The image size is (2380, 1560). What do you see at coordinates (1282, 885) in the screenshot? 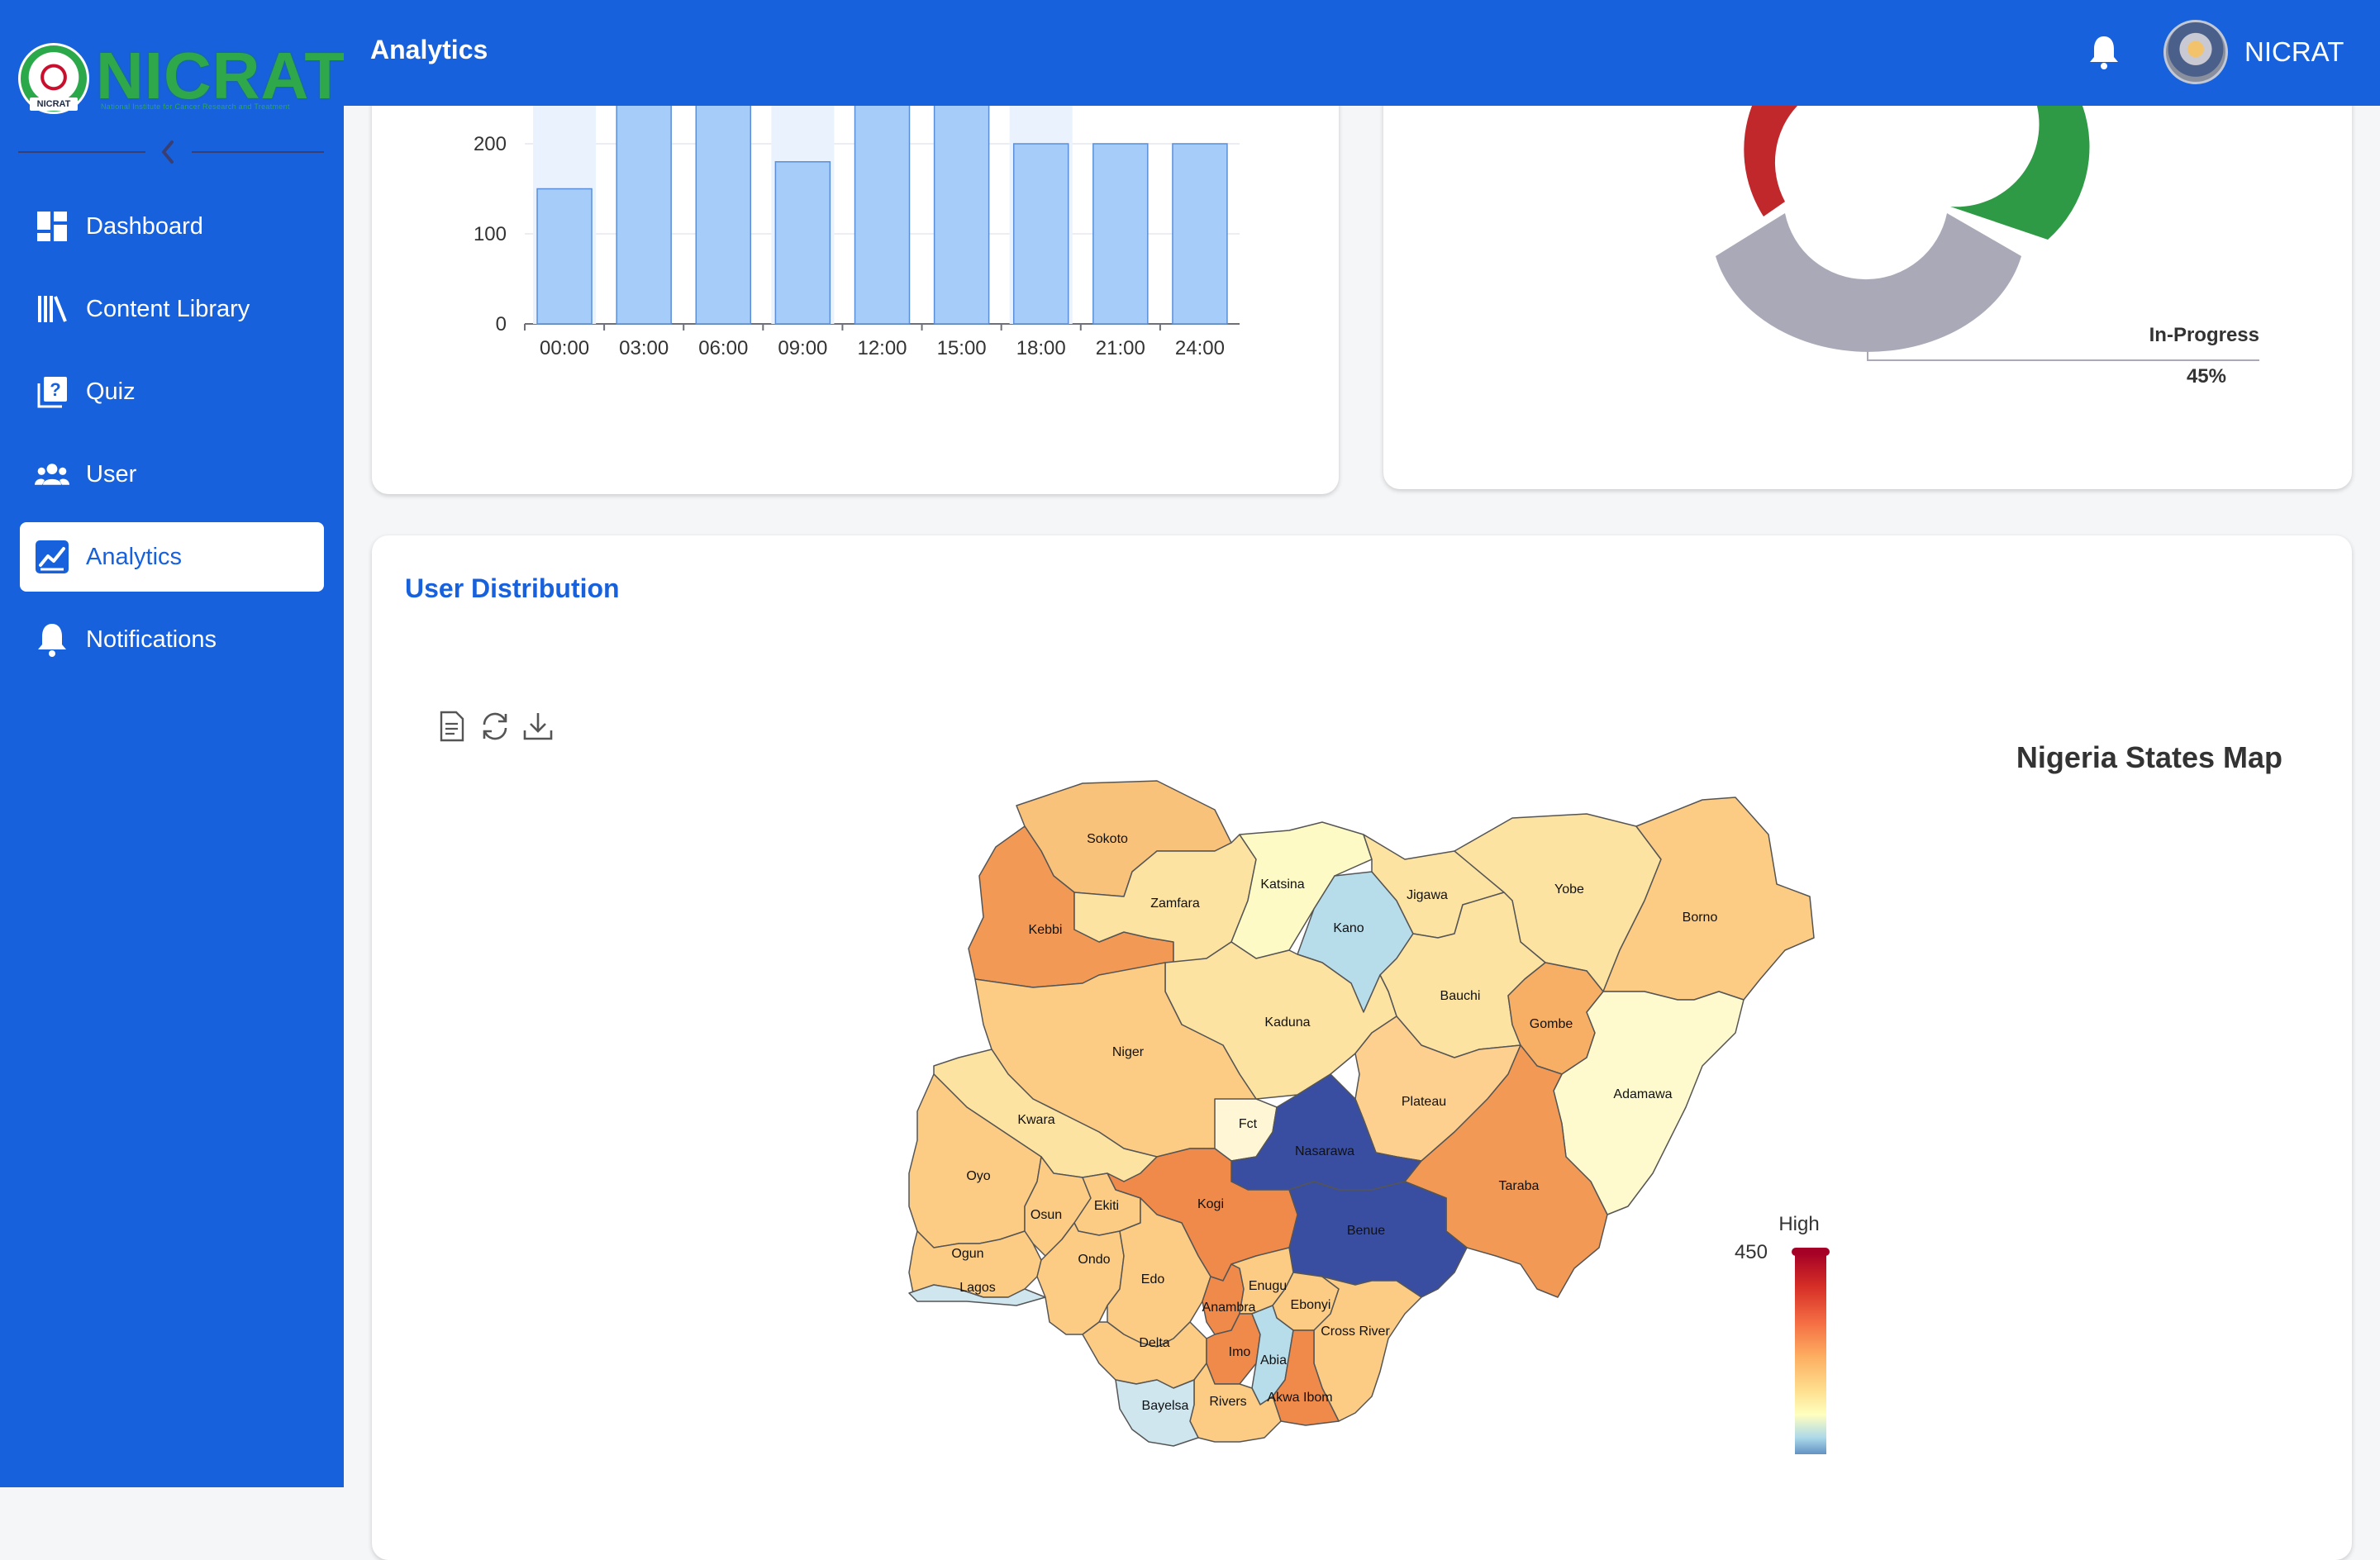
I see `state-katsina-label: Katsina` at bounding box center [1282, 885].